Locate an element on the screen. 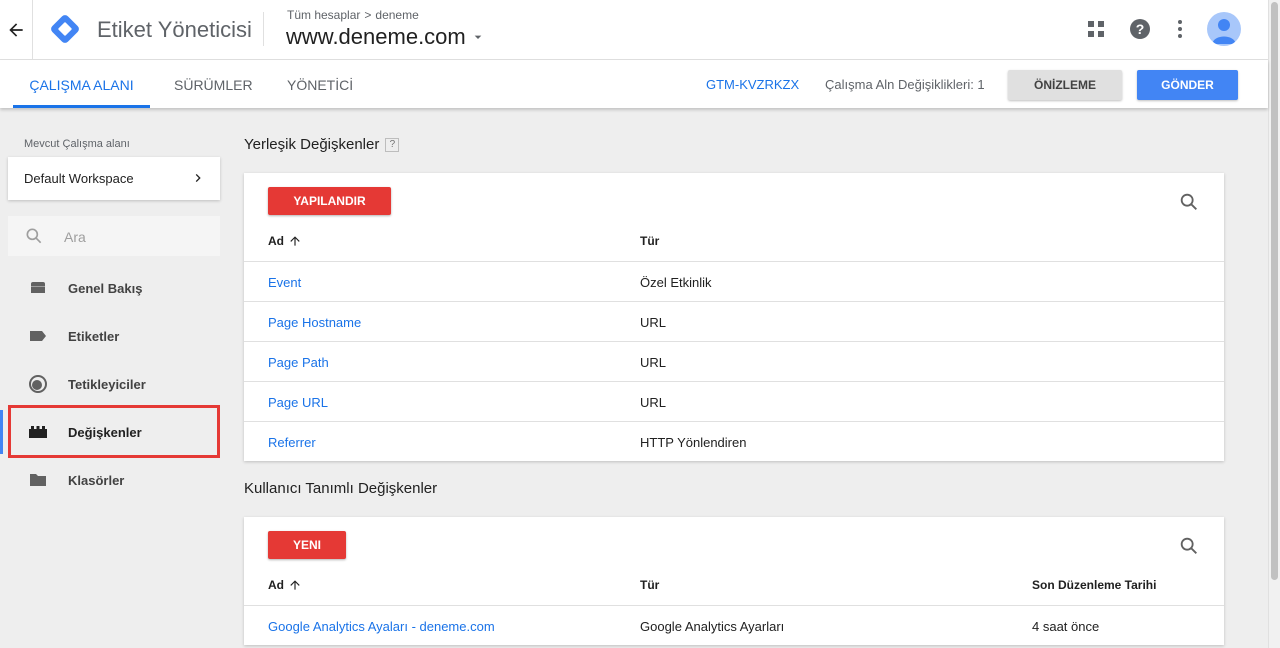 The width and height of the screenshot is (1280, 648). table-row: Event Özel Etkinlik is located at coordinates (734, 281).